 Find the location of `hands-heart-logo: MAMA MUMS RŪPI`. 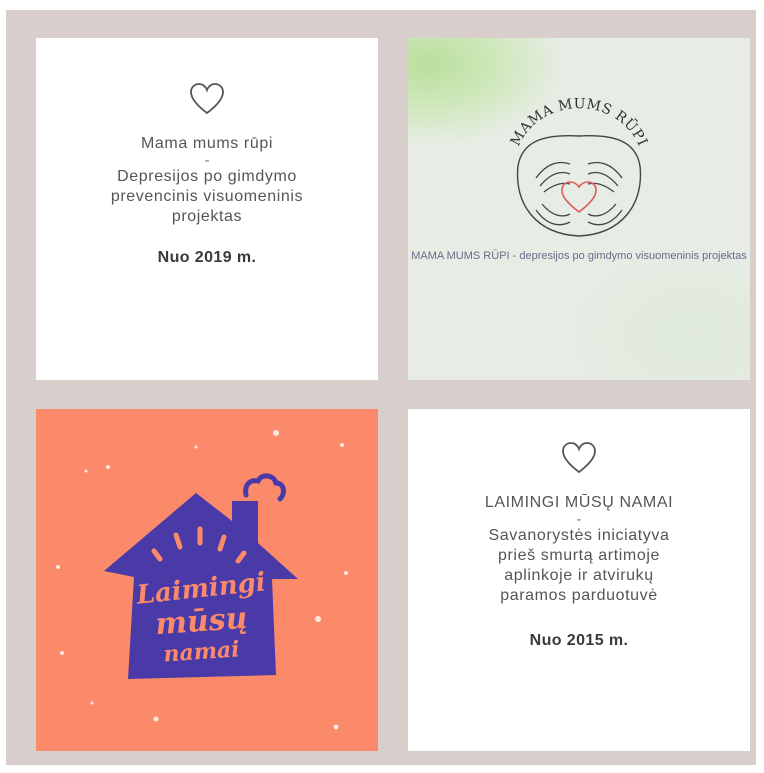

hands-heart-logo: MAMA MUMS RŪPI is located at coordinates (579, 166).